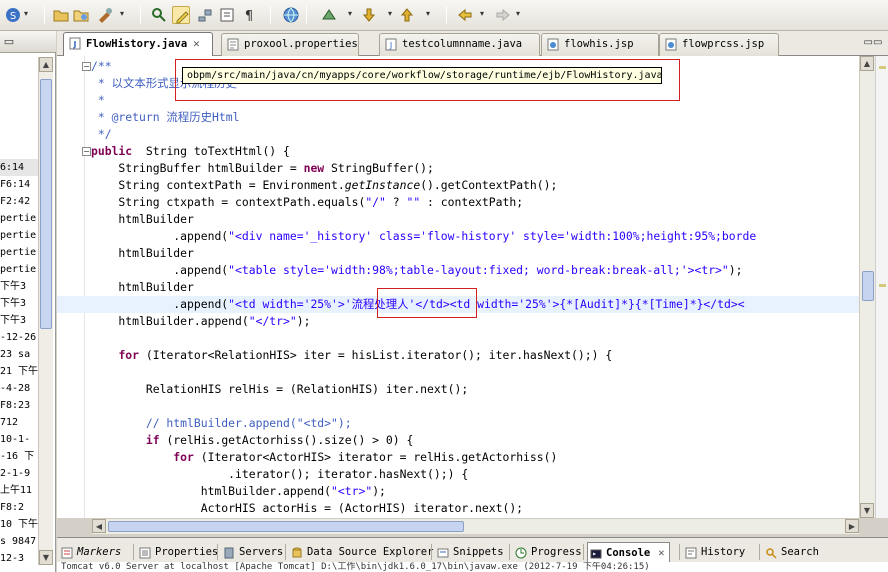 The width and height of the screenshot is (888, 572). I want to click on code-line: if (relHis.getActorhiss().size() > 0) {, so click(482, 440).